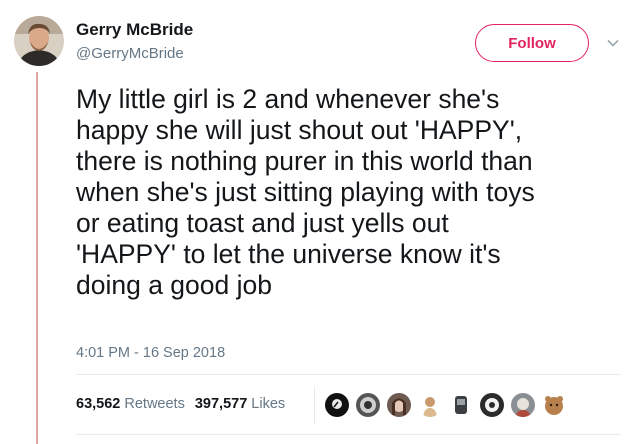  What do you see at coordinates (150, 353) in the screenshot?
I see `tweet-timestamp: 4:01 PM - 16 Sep 2018` at bounding box center [150, 353].